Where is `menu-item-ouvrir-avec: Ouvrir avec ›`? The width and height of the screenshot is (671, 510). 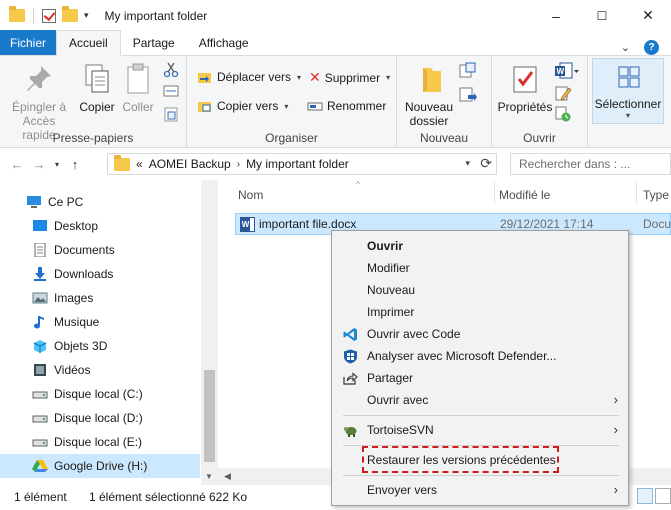 menu-item-ouvrir-avec: Ouvrir avec › is located at coordinates (480, 400).